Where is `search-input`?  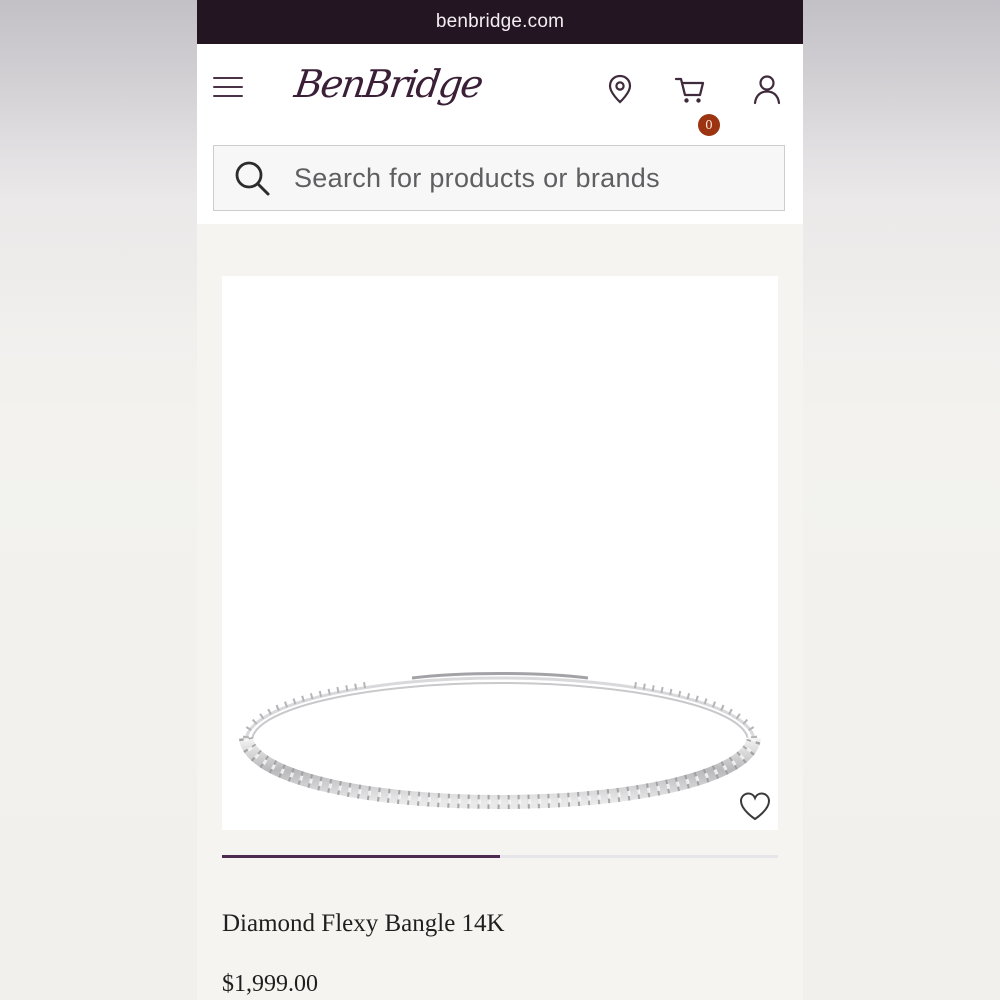 search-input is located at coordinates (524, 178).